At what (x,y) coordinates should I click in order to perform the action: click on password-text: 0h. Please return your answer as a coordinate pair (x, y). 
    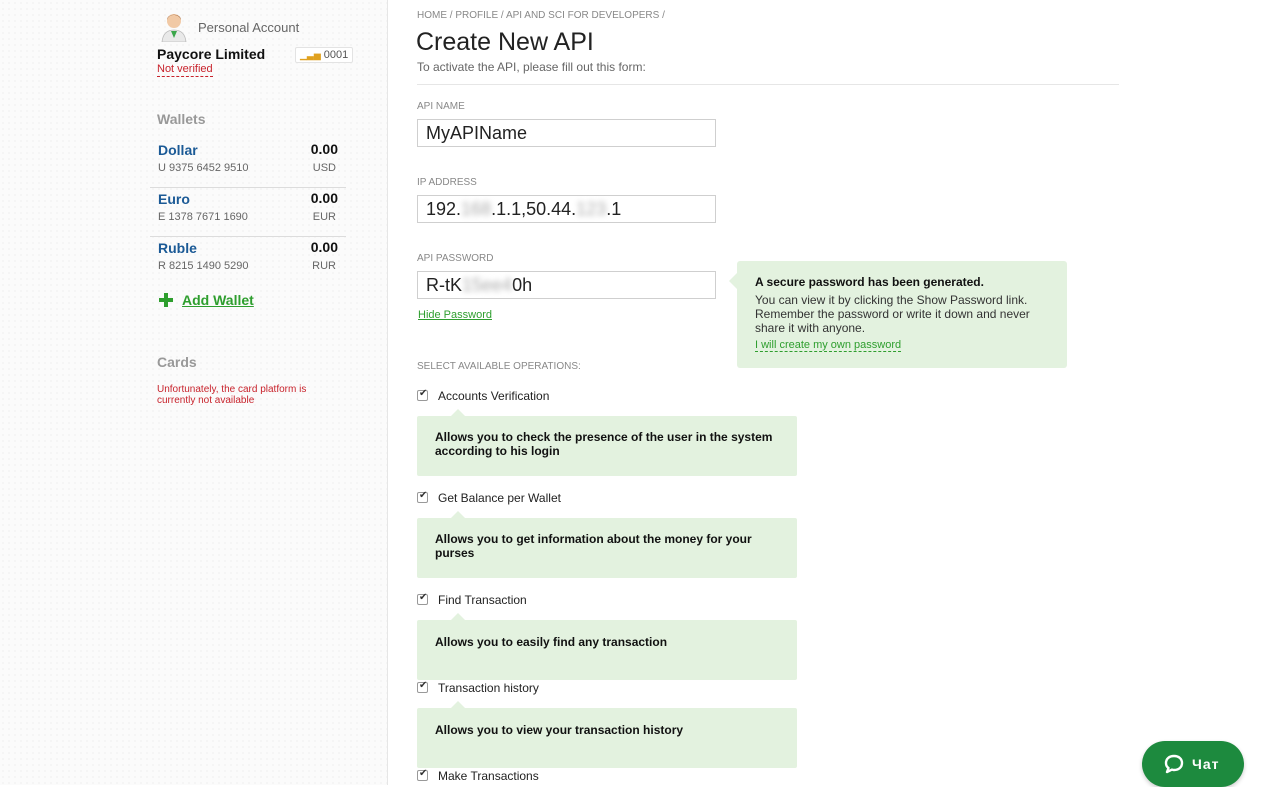
    Looking at the image, I should click on (522, 285).